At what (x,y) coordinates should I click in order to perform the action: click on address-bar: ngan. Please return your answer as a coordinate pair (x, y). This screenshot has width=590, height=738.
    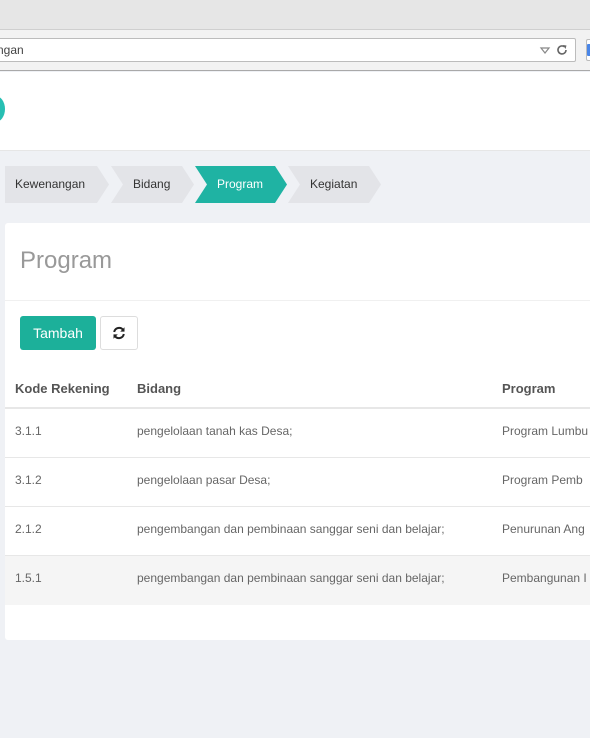
    Looking at the image, I should click on (288, 50).